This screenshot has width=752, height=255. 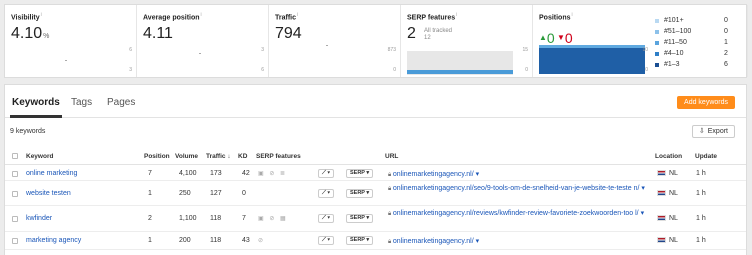 What do you see at coordinates (15, 156) in the screenshot?
I see `select-all-checkbox` at bounding box center [15, 156].